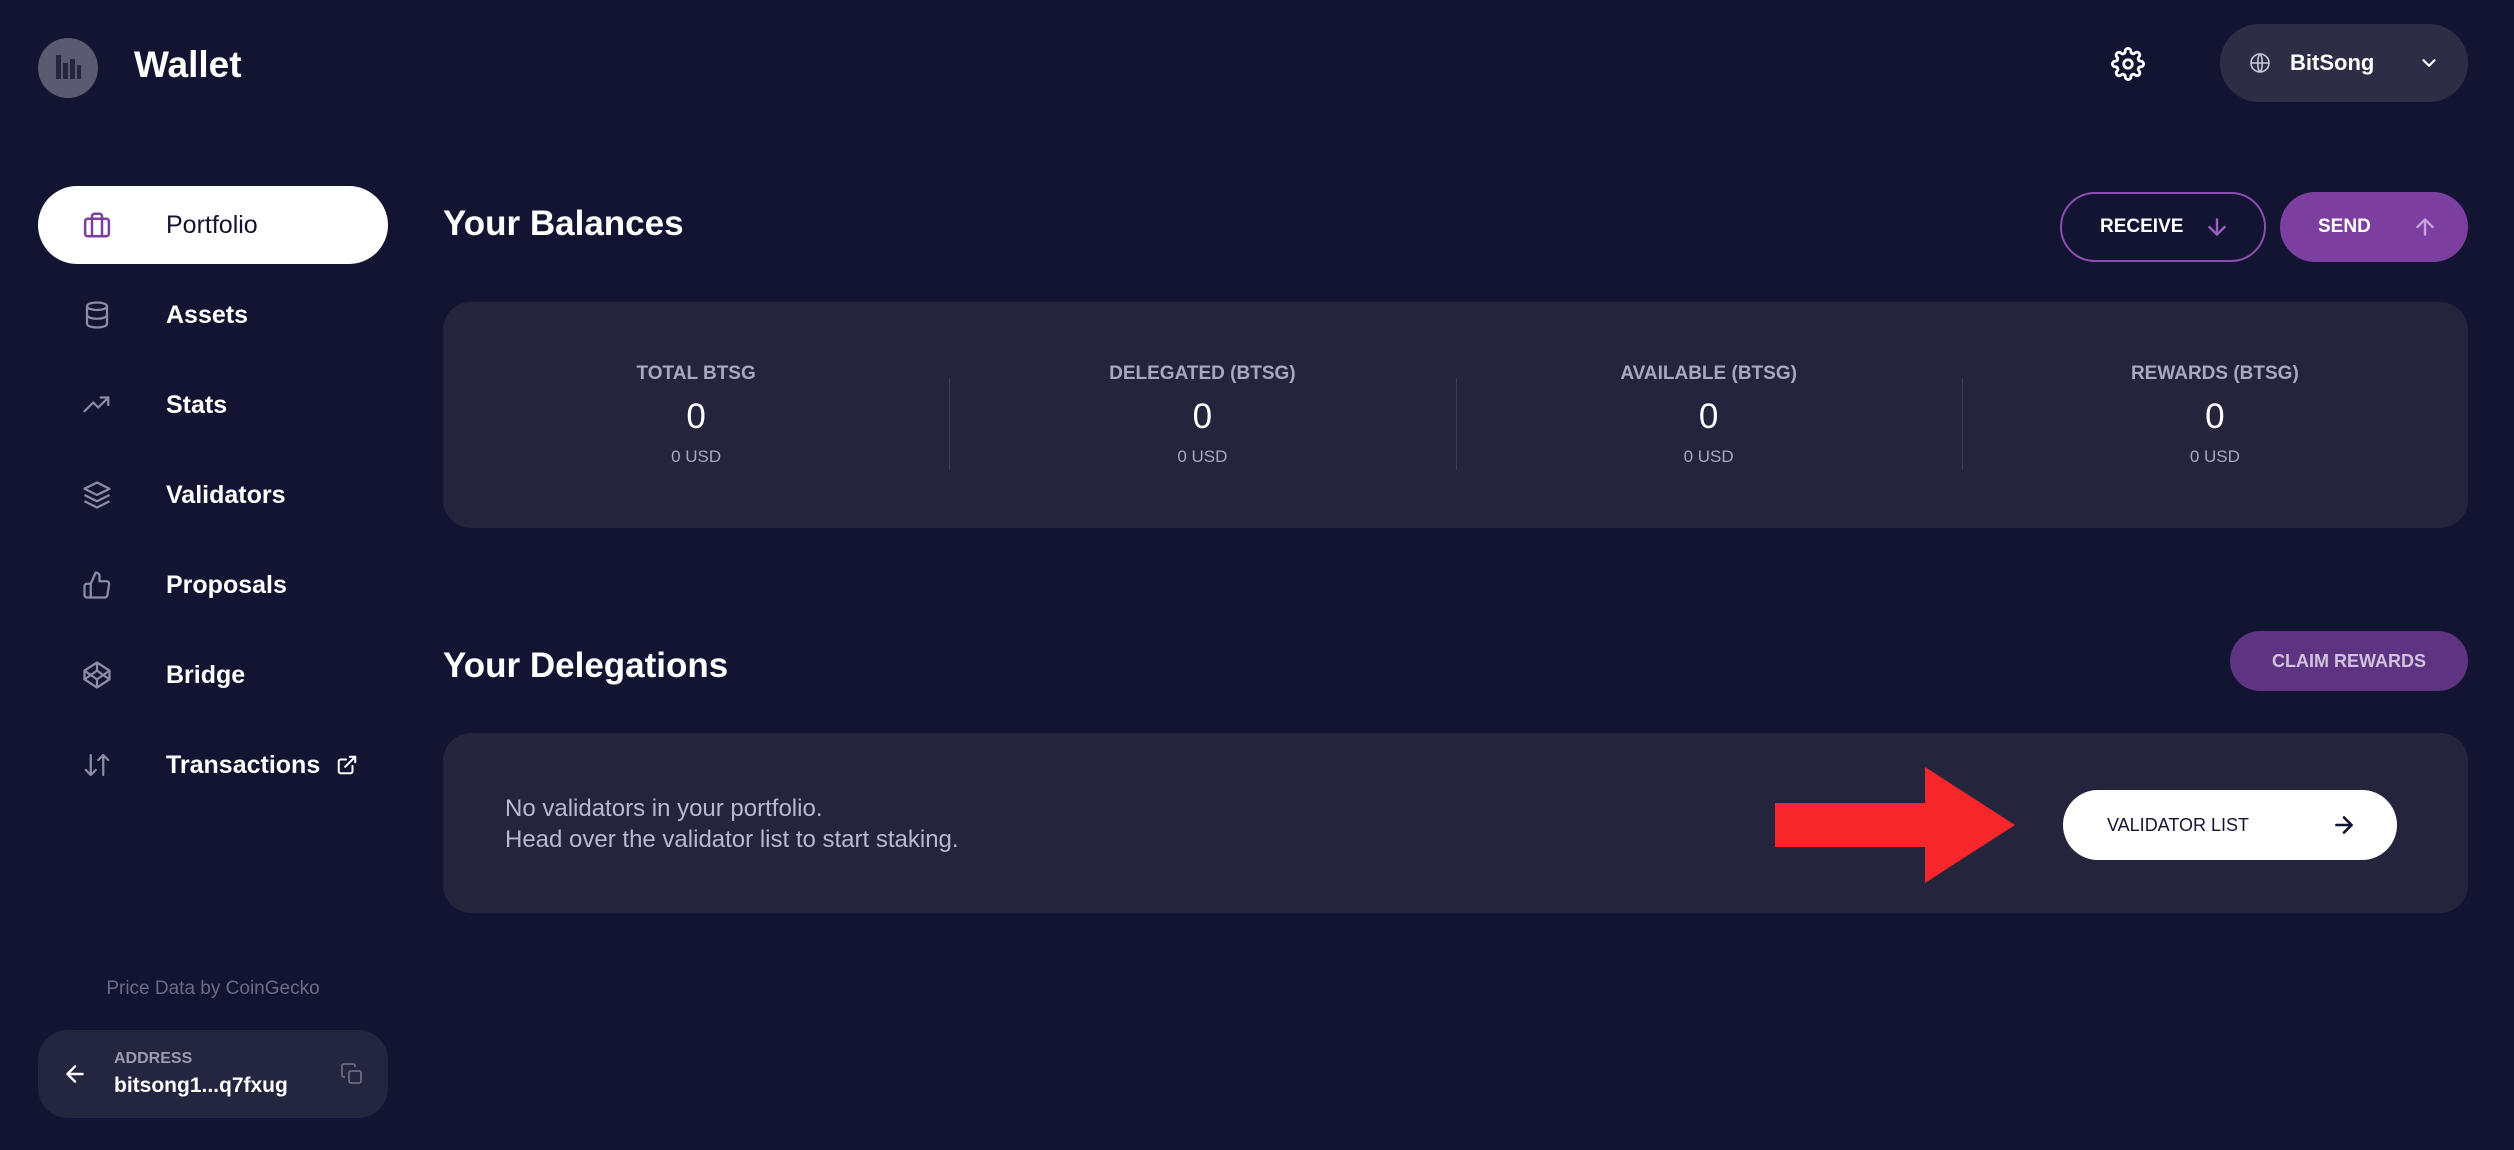  I want to click on balance-rewards: REWARDS (BTSG) 0 0 USD, so click(2214, 415).